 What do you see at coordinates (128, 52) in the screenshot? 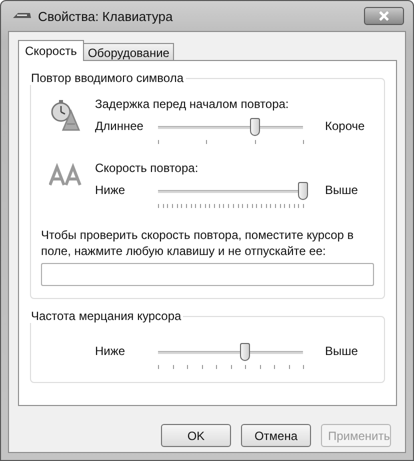
I see `tab: Оборудование` at bounding box center [128, 52].